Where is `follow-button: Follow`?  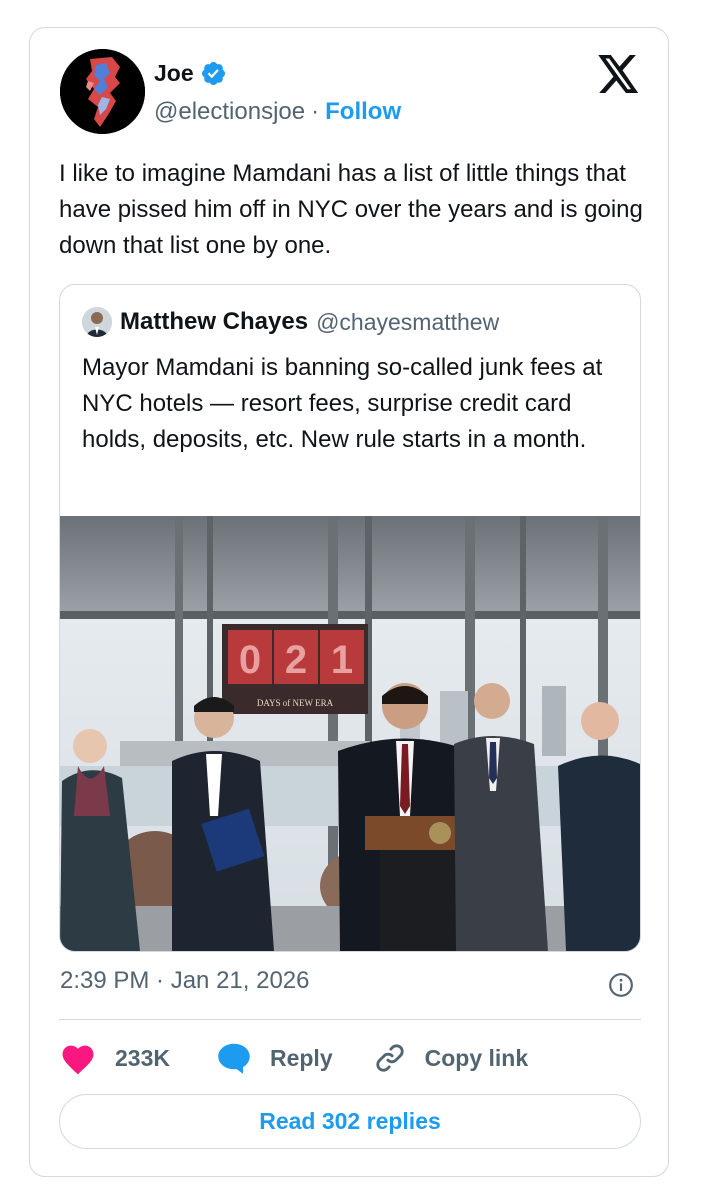 follow-button: Follow is located at coordinates (363, 112).